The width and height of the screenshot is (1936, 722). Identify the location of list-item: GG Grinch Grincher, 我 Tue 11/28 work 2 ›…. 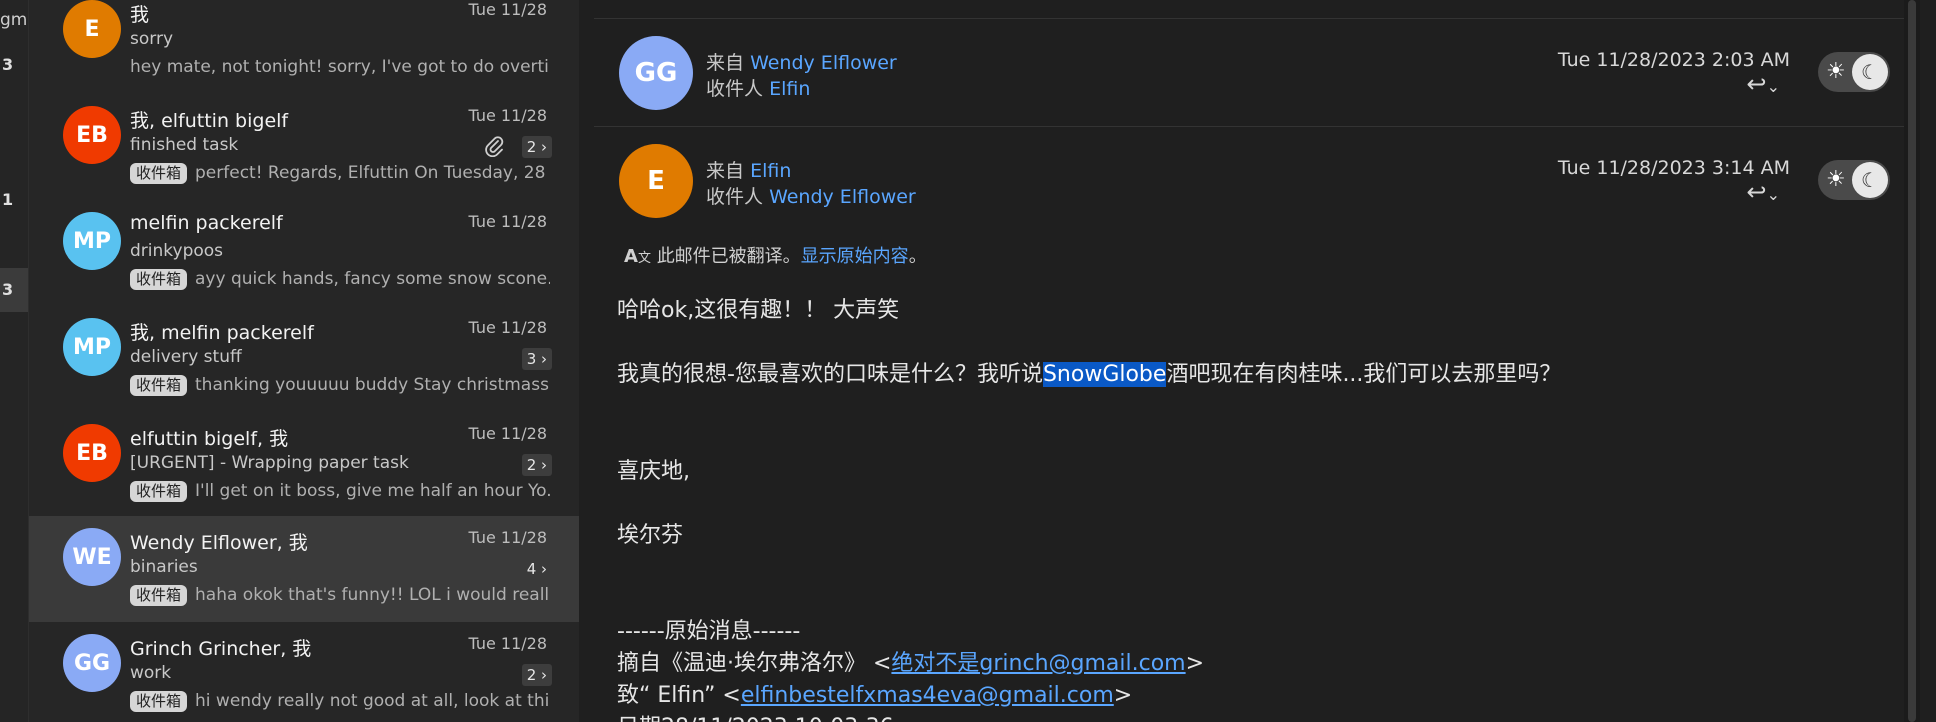
(304, 674).